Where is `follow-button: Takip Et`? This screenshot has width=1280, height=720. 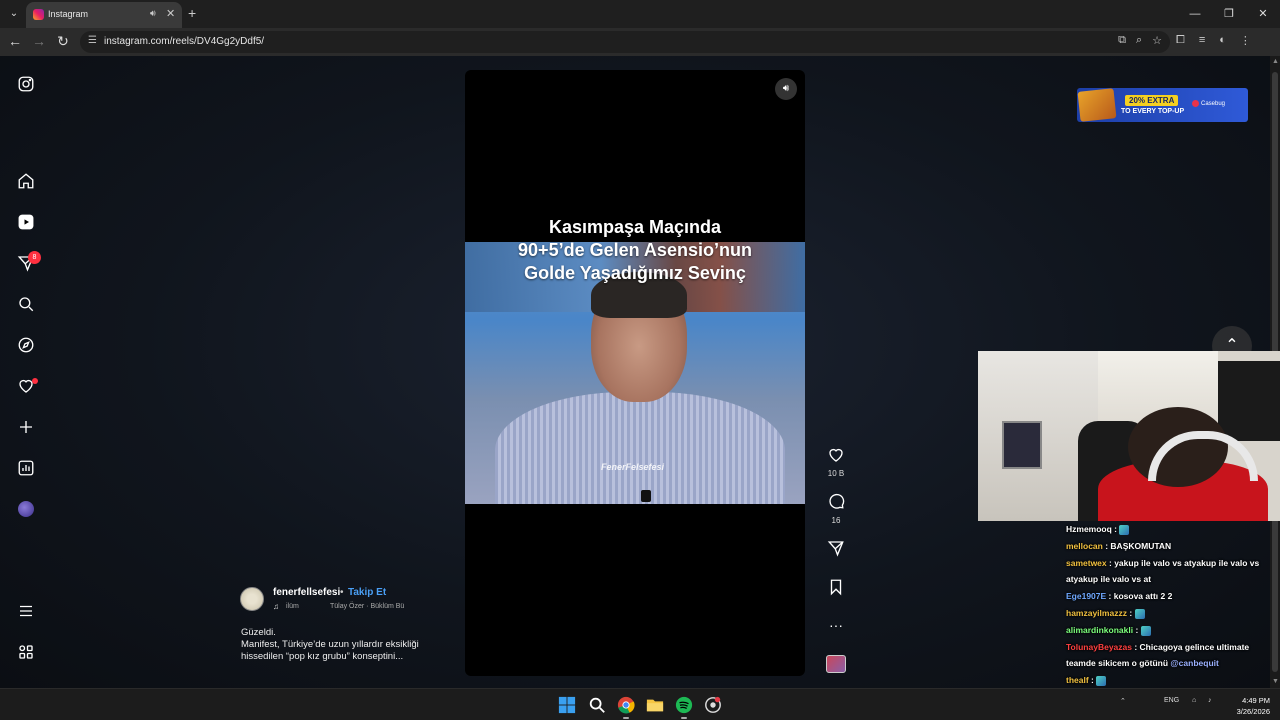 follow-button: Takip Et is located at coordinates (367, 592).